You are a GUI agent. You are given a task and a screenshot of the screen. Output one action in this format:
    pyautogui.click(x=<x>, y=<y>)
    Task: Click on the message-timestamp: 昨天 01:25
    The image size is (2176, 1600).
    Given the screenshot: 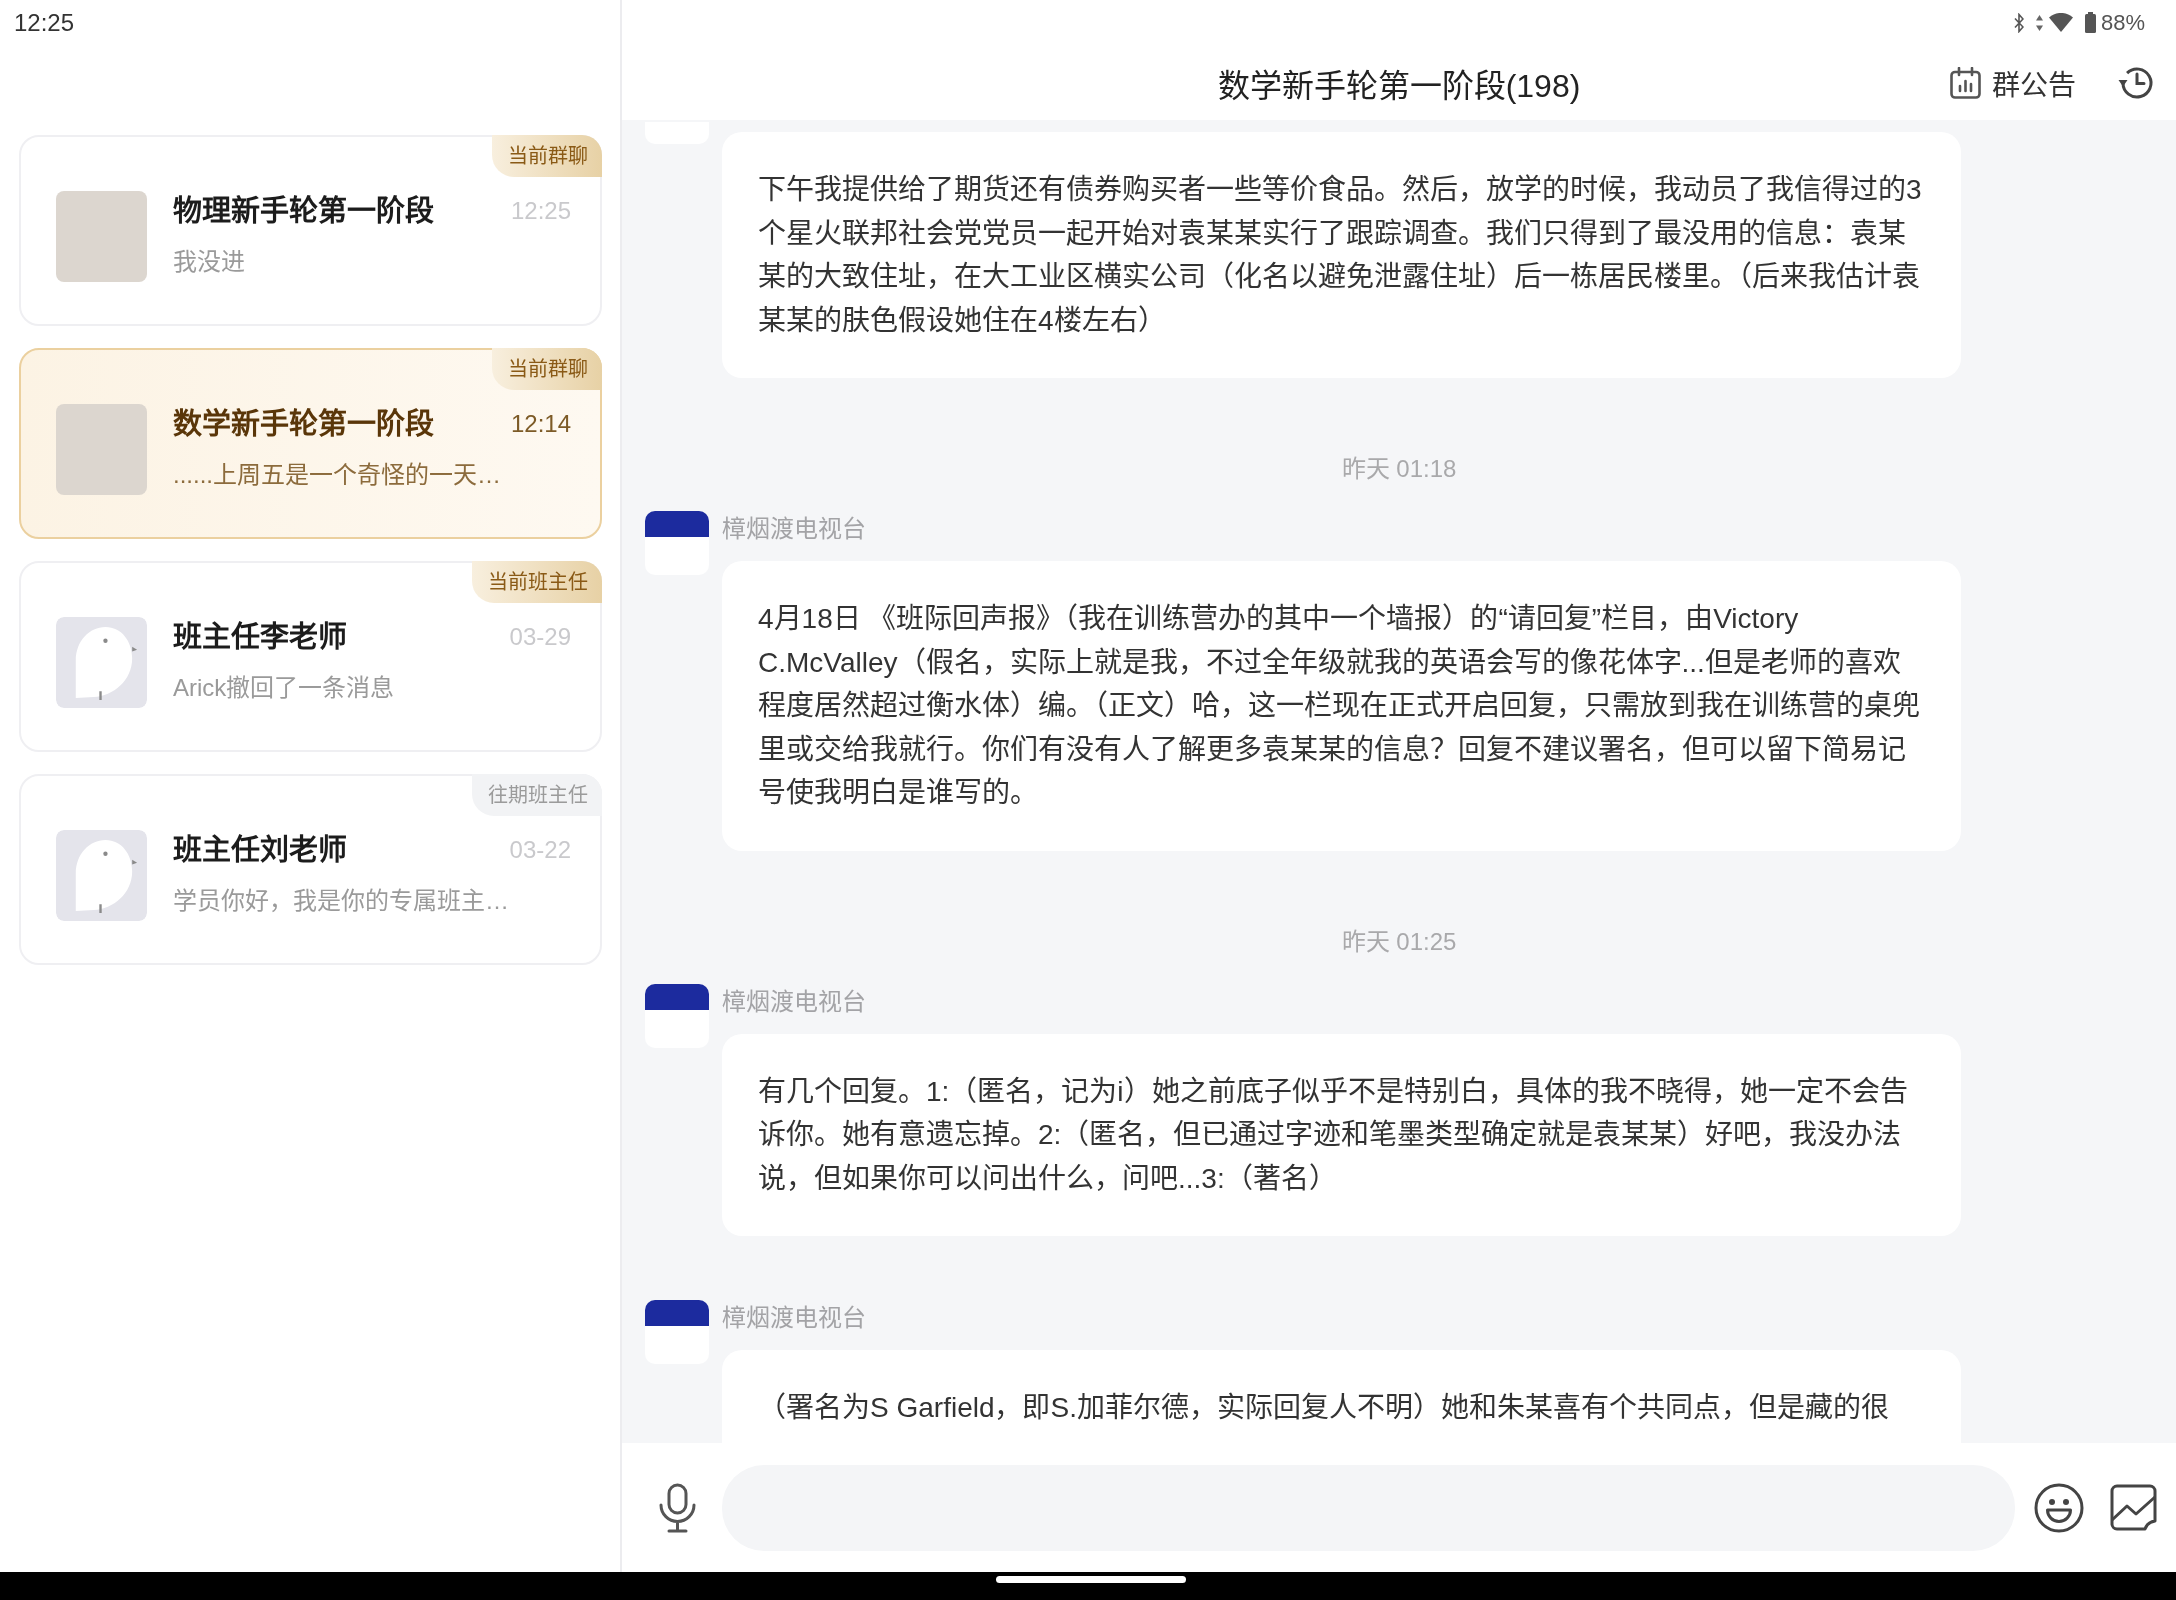 What is the action you would take?
    pyautogui.click(x=1399, y=941)
    